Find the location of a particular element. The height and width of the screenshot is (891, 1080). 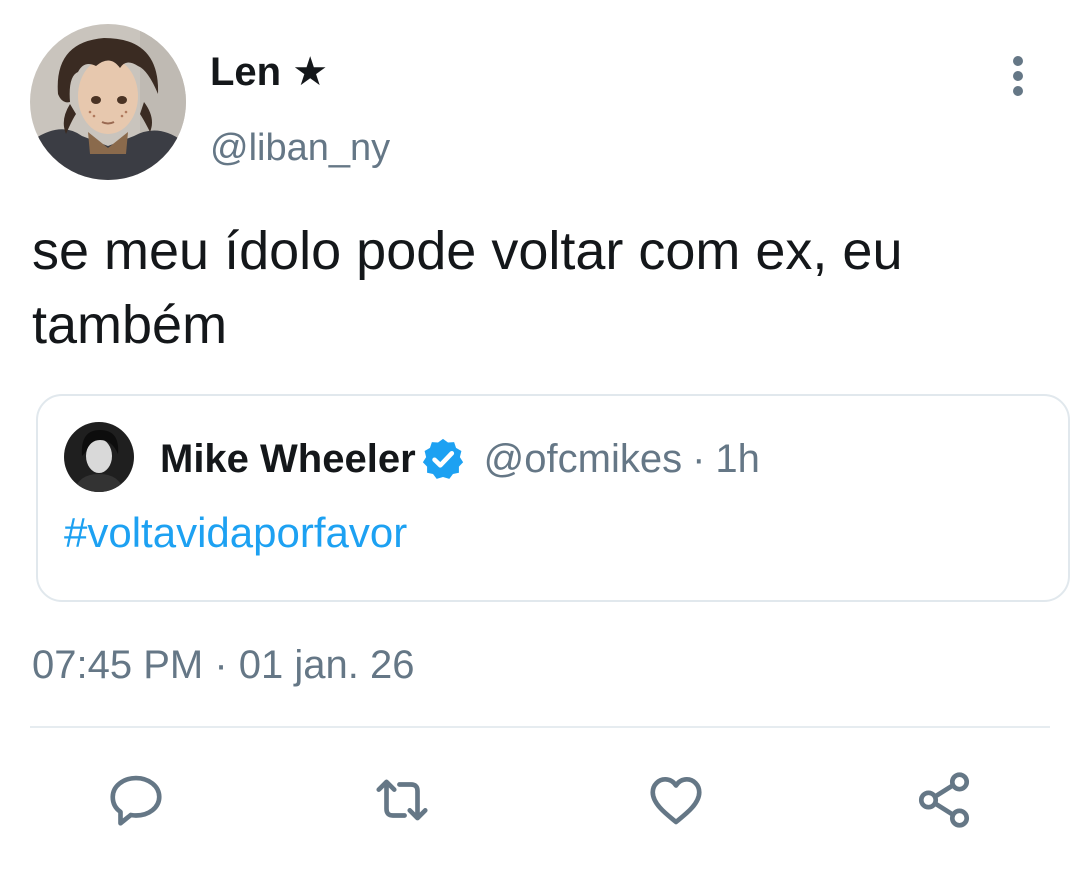

avatar-illustration is located at coordinates (108, 102).